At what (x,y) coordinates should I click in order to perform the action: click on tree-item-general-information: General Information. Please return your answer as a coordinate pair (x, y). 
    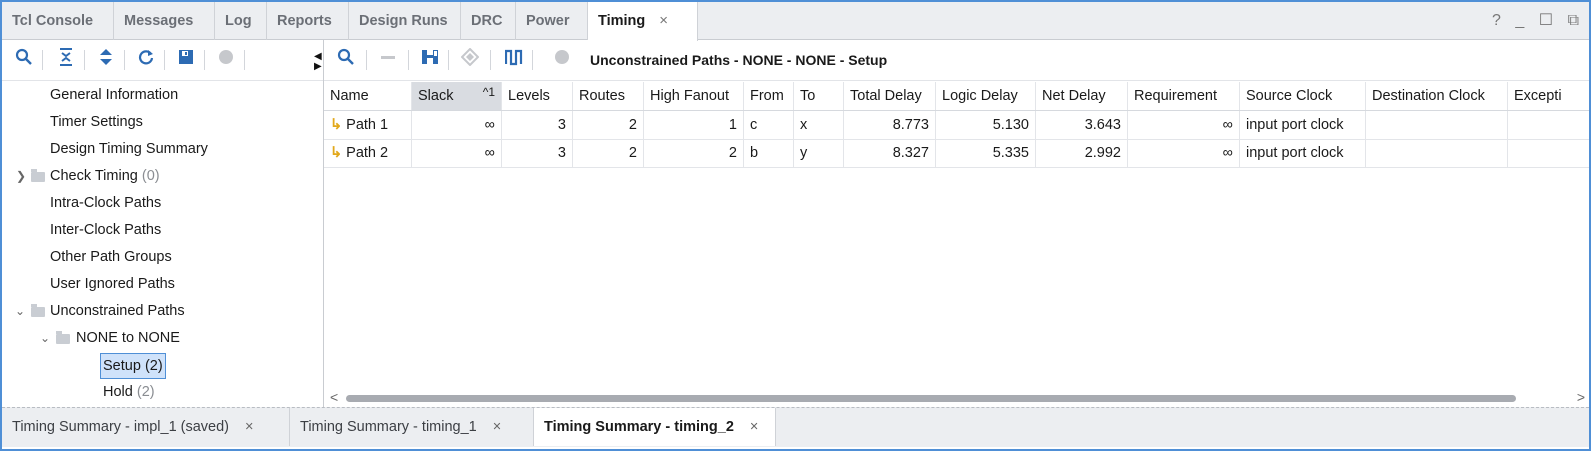
    Looking at the image, I should click on (162, 95).